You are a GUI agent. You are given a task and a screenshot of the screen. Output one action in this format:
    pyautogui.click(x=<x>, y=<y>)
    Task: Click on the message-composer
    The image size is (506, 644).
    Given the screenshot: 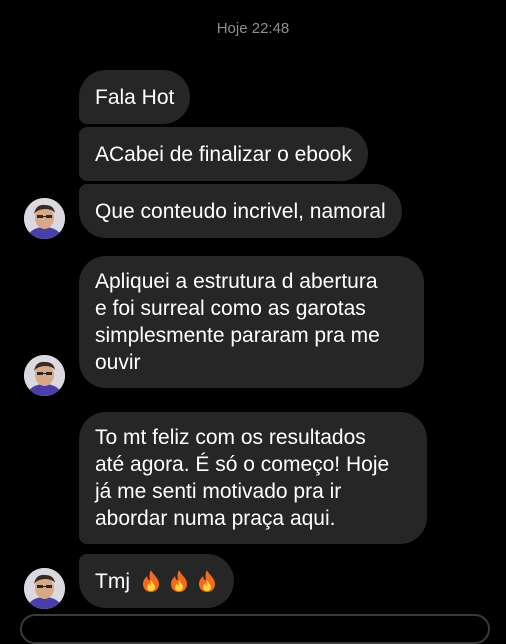 What is the action you would take?
    pyautogui.click(x=255, y=629)
    